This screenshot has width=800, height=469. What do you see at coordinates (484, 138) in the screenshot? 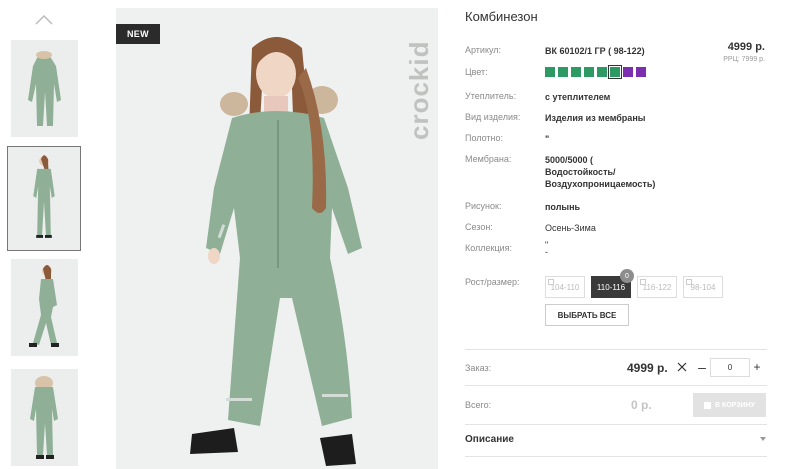
I see `attr-label: Полотно:` at bounding box center [484, 138].